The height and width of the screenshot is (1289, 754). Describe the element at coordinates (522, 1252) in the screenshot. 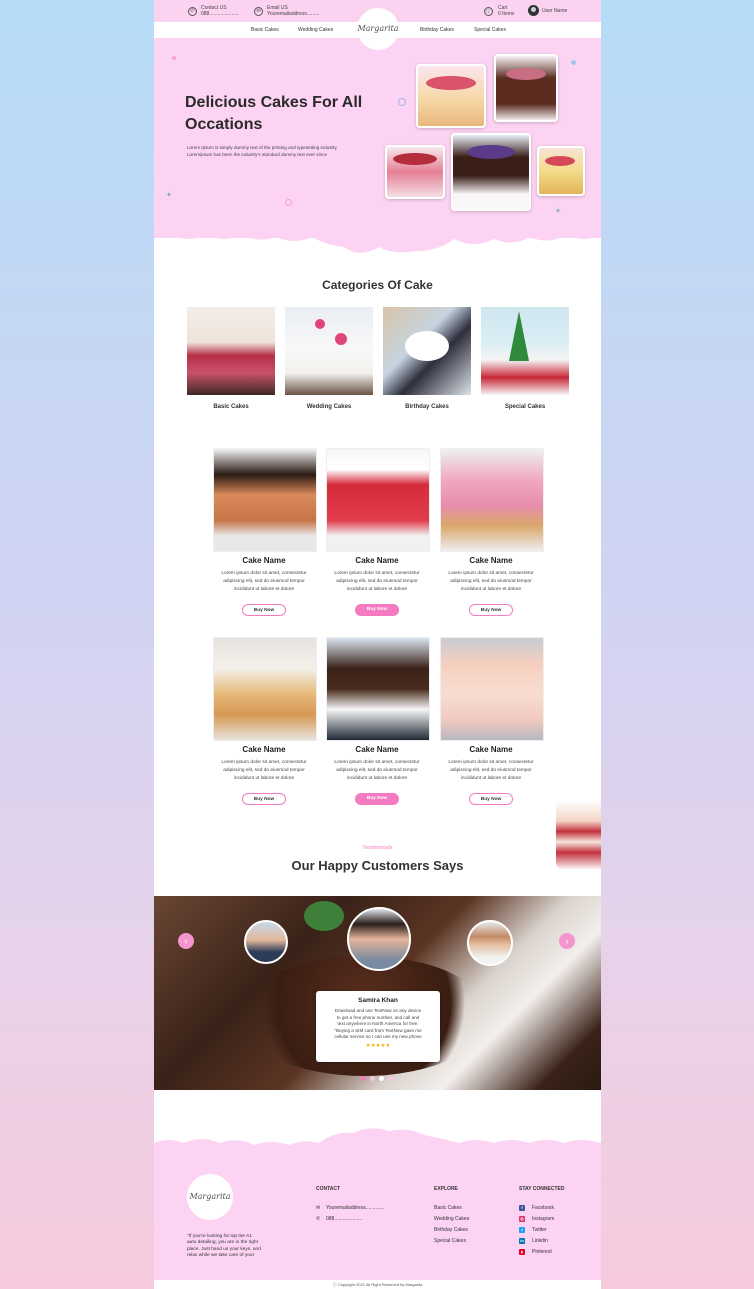

I see `pinterest-icon: p` at that location.